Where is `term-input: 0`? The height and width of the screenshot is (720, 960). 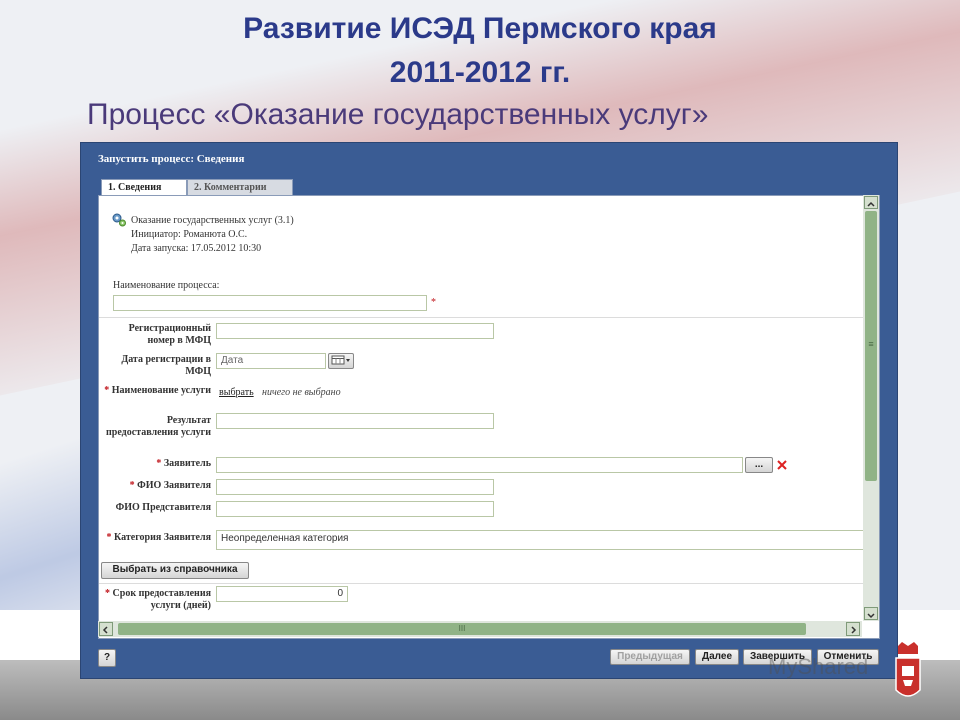 term-input: 0 is located at coordinates (282, 594).